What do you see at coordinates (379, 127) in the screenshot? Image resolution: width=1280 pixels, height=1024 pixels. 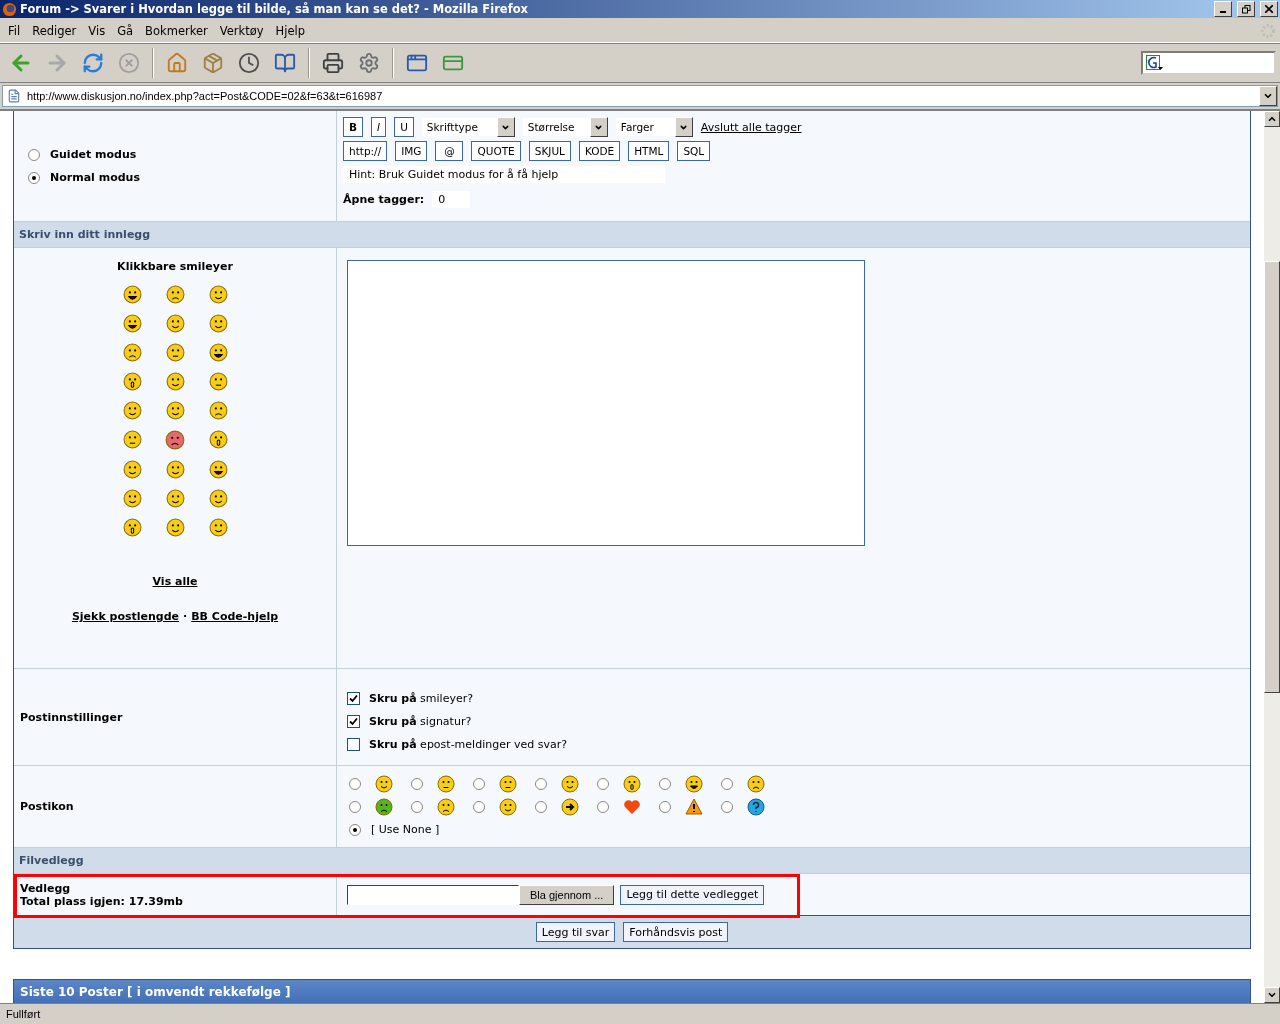 I see `format-button: I` at bounding box center [379, 127].